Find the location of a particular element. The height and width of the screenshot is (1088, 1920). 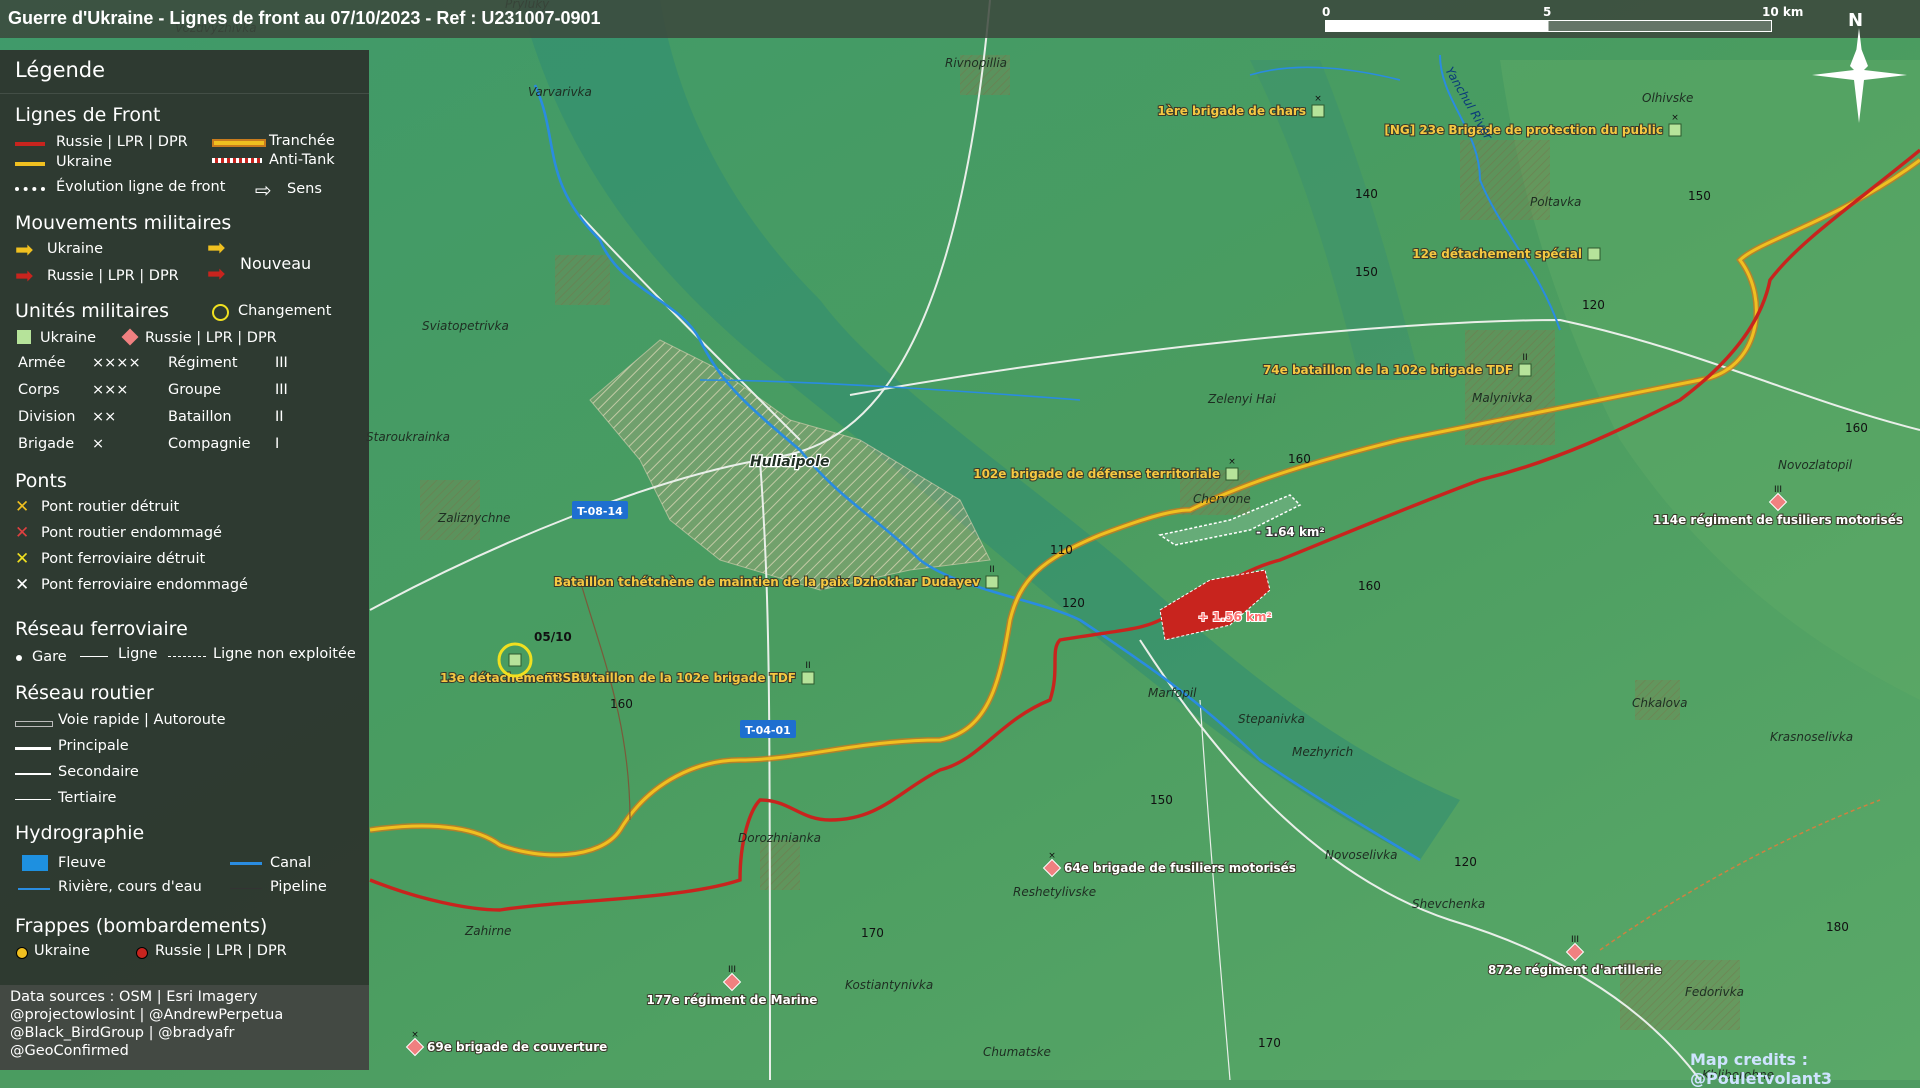

elevation-label: 170 is located at coordinates (872, 933).